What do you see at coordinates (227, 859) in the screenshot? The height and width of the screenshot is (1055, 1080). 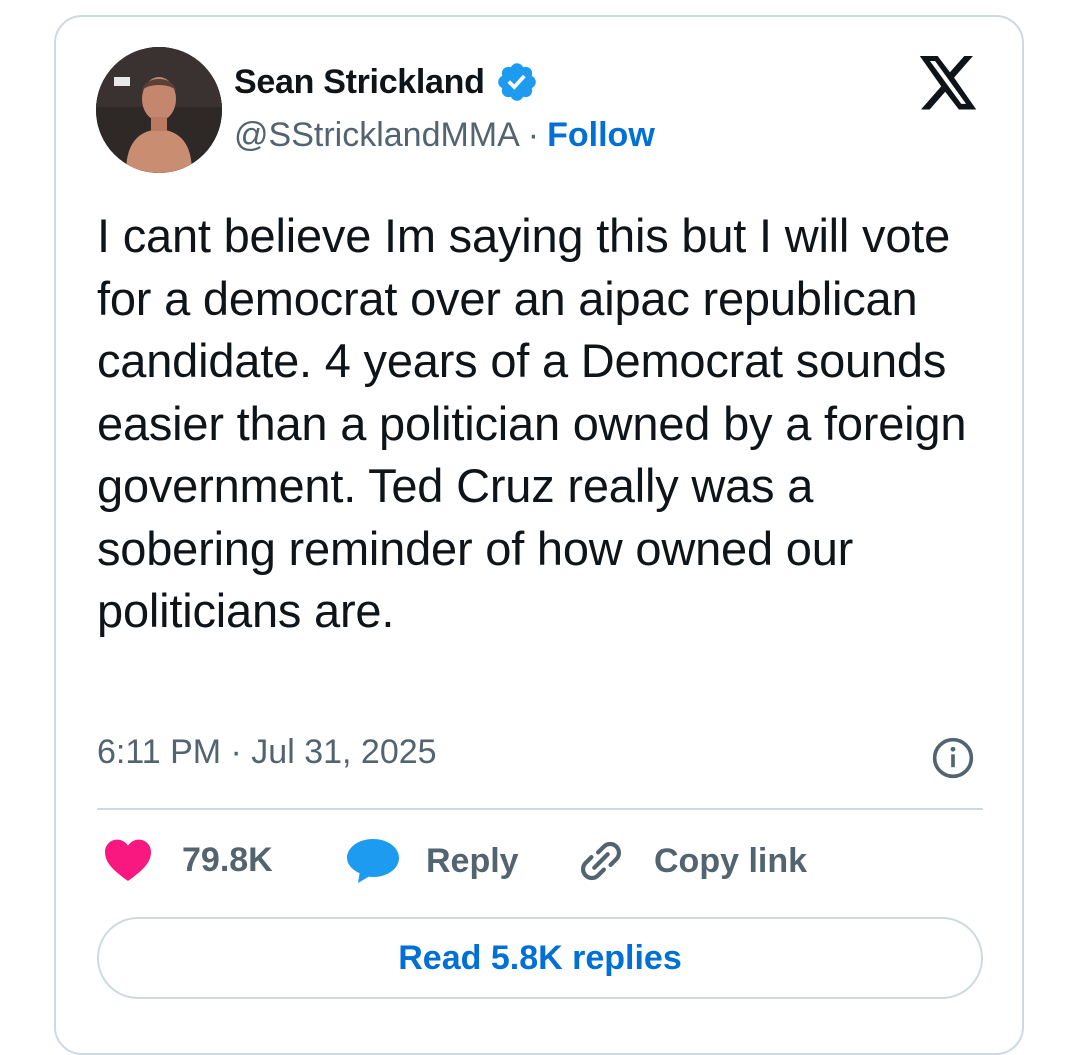 I see `like-count: 79.8K` at bounding box center [227, 859].